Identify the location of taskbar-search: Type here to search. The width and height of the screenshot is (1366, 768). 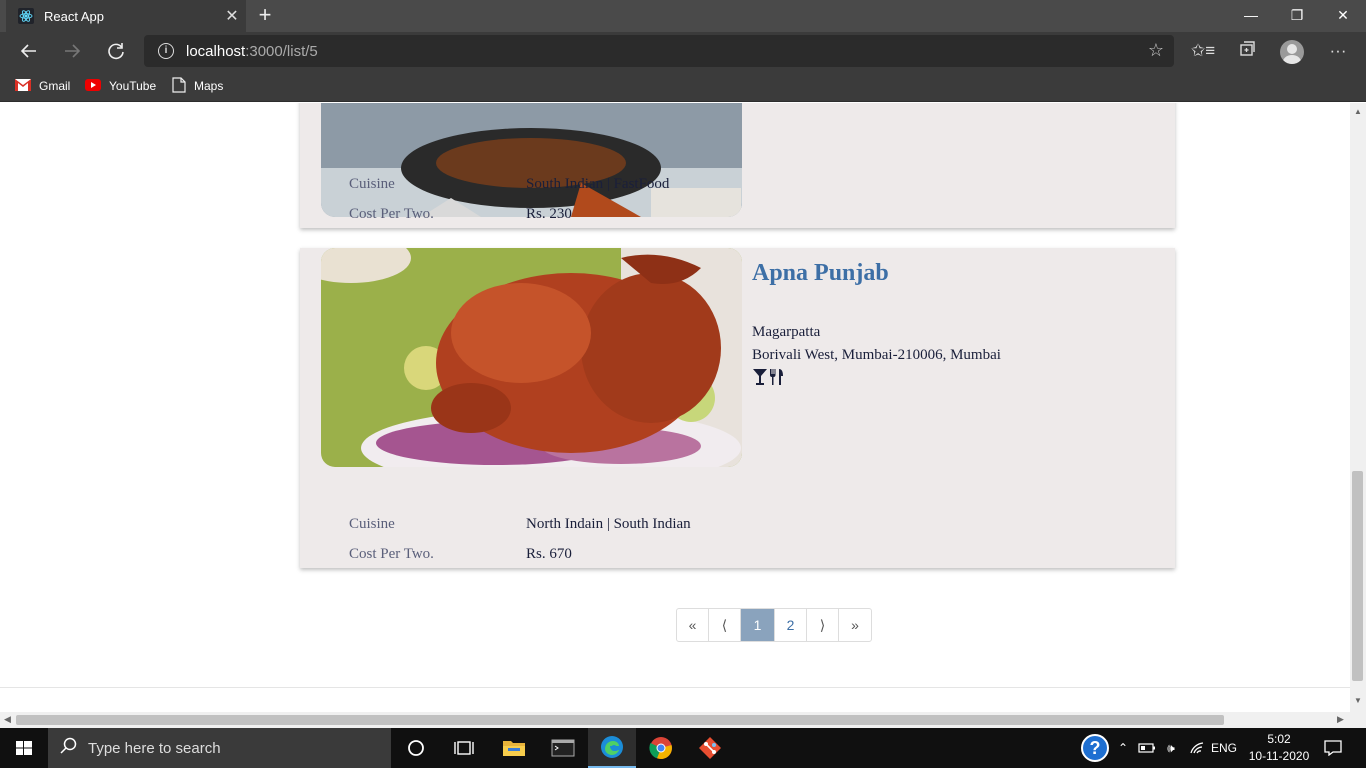
(219, 748).